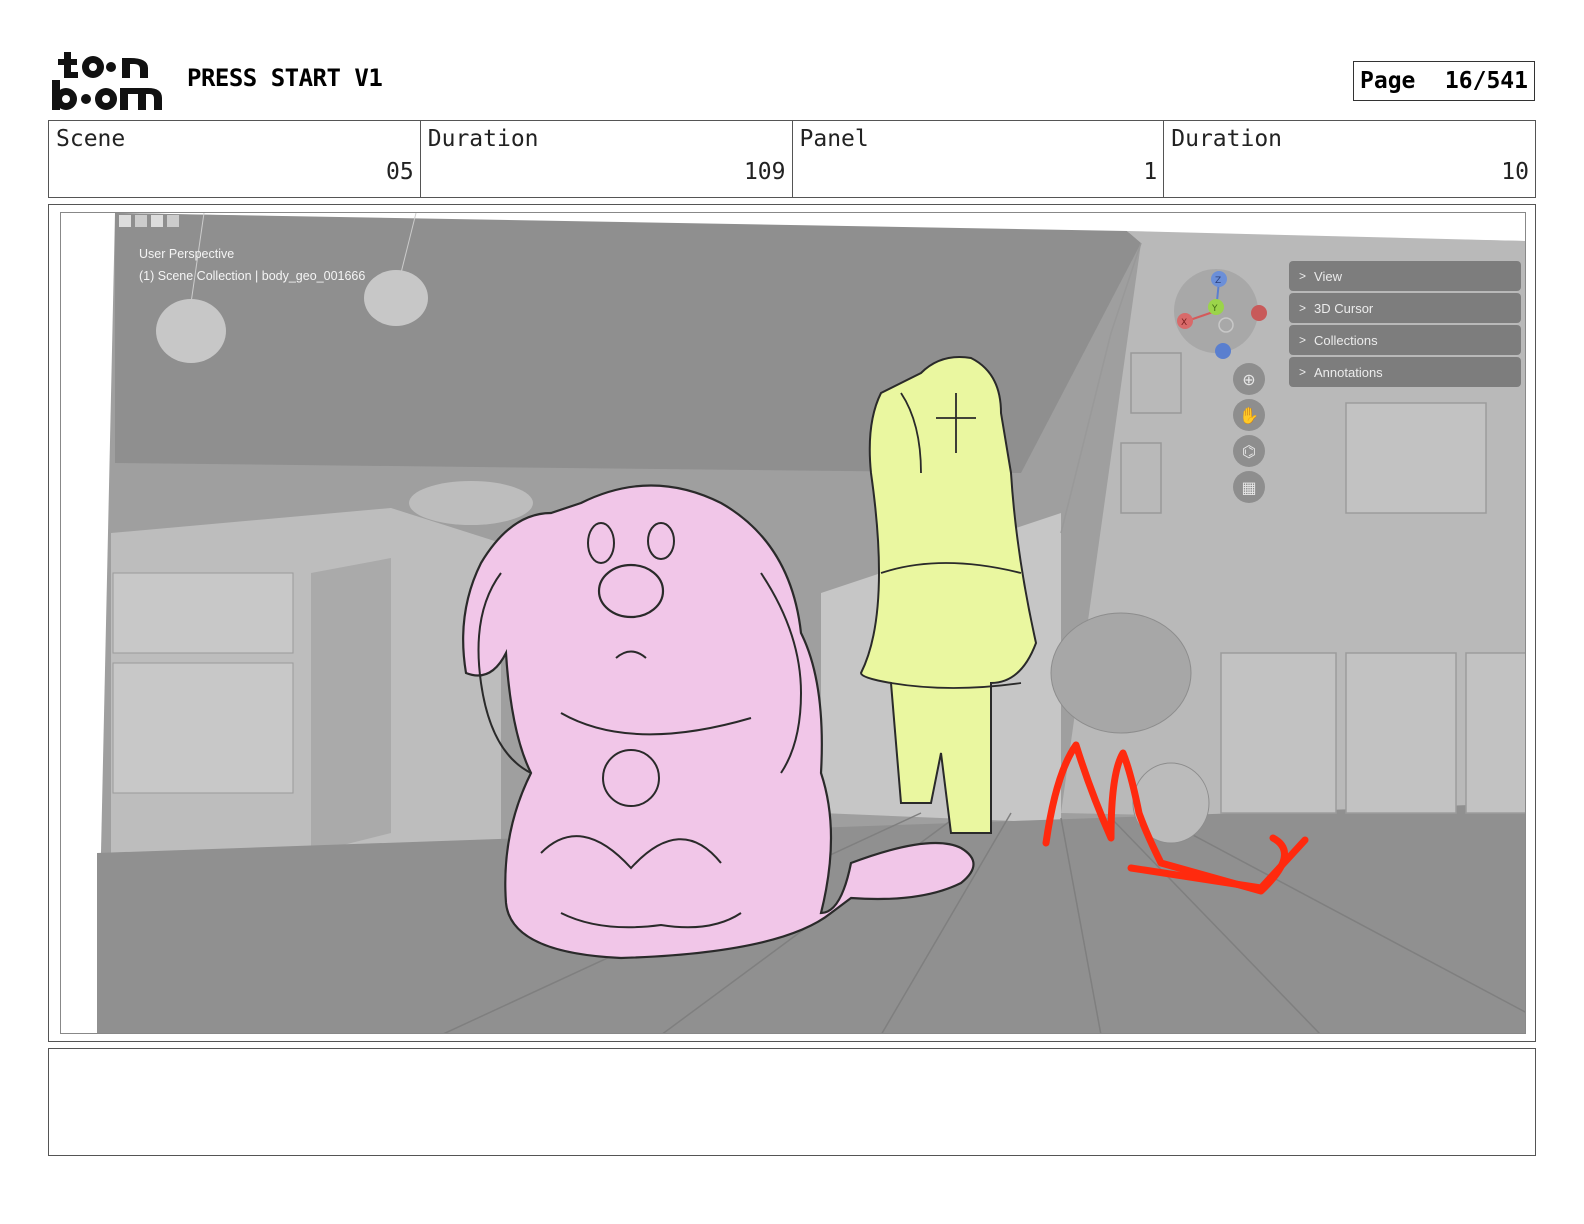 Image resolution: width=1584 pixels, height=1224 pixels. Describe the element at coordinates (1214, 309) in the screenshot. I see `gizmo-y-label: Y` at that location.